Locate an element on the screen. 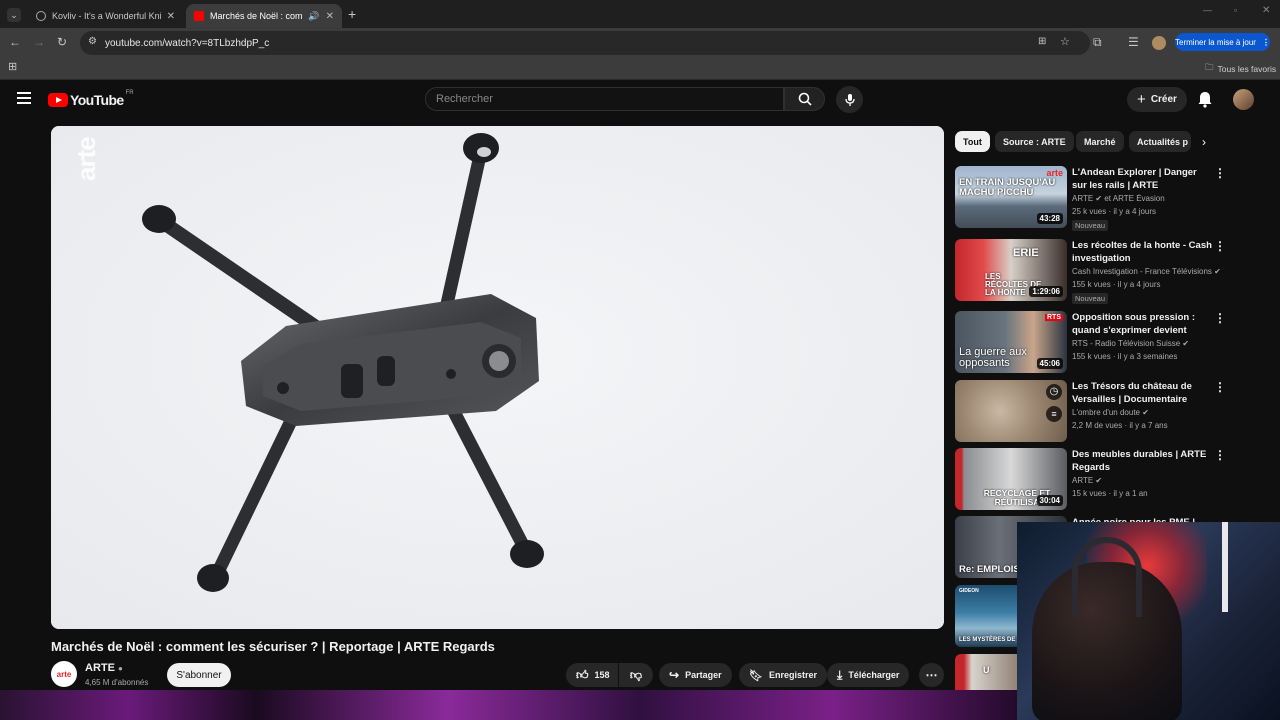 Image resolution: width=1280 pixels, height=720 pixels. minimize-icon: — is located at coordinates (1207, 10).